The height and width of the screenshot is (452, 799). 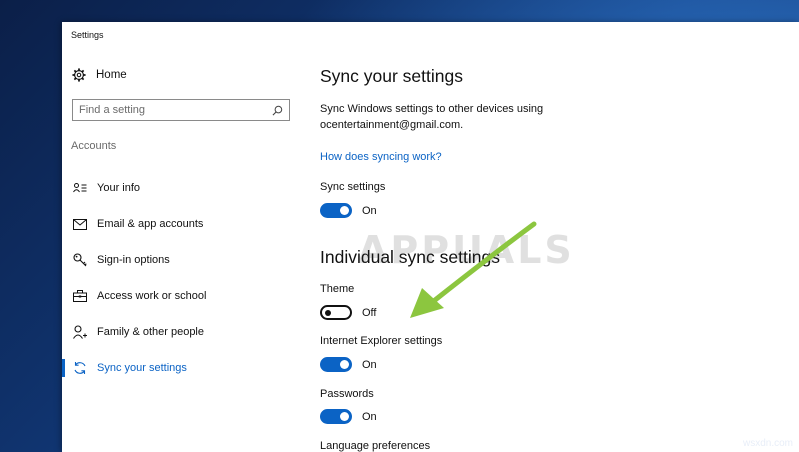 I want to click on ie-settings-label: Internet Explorer settings, so click(x=381, y=341).